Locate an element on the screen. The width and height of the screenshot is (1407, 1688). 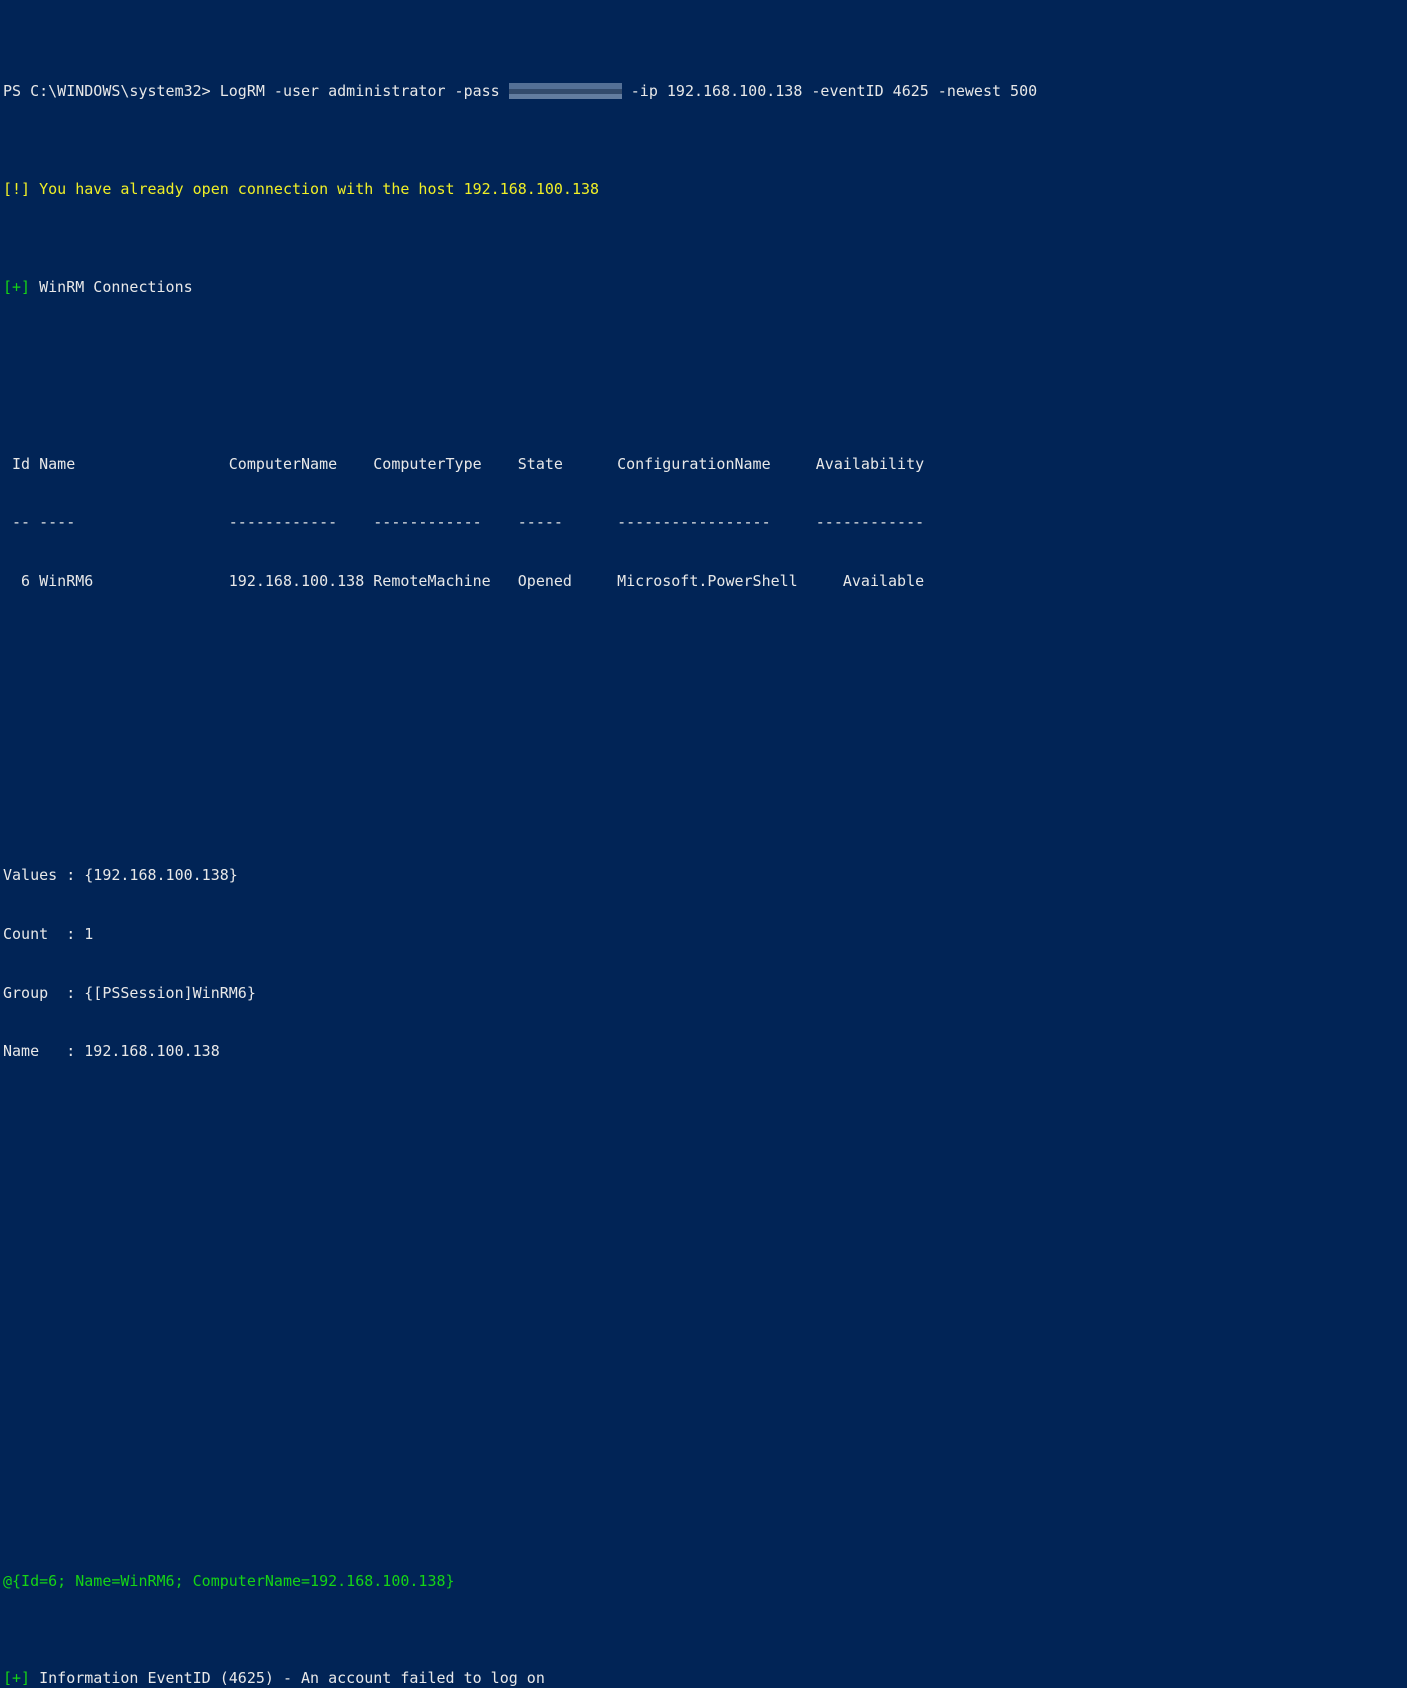
password-redaction-block is located at coordinates (565, 91).